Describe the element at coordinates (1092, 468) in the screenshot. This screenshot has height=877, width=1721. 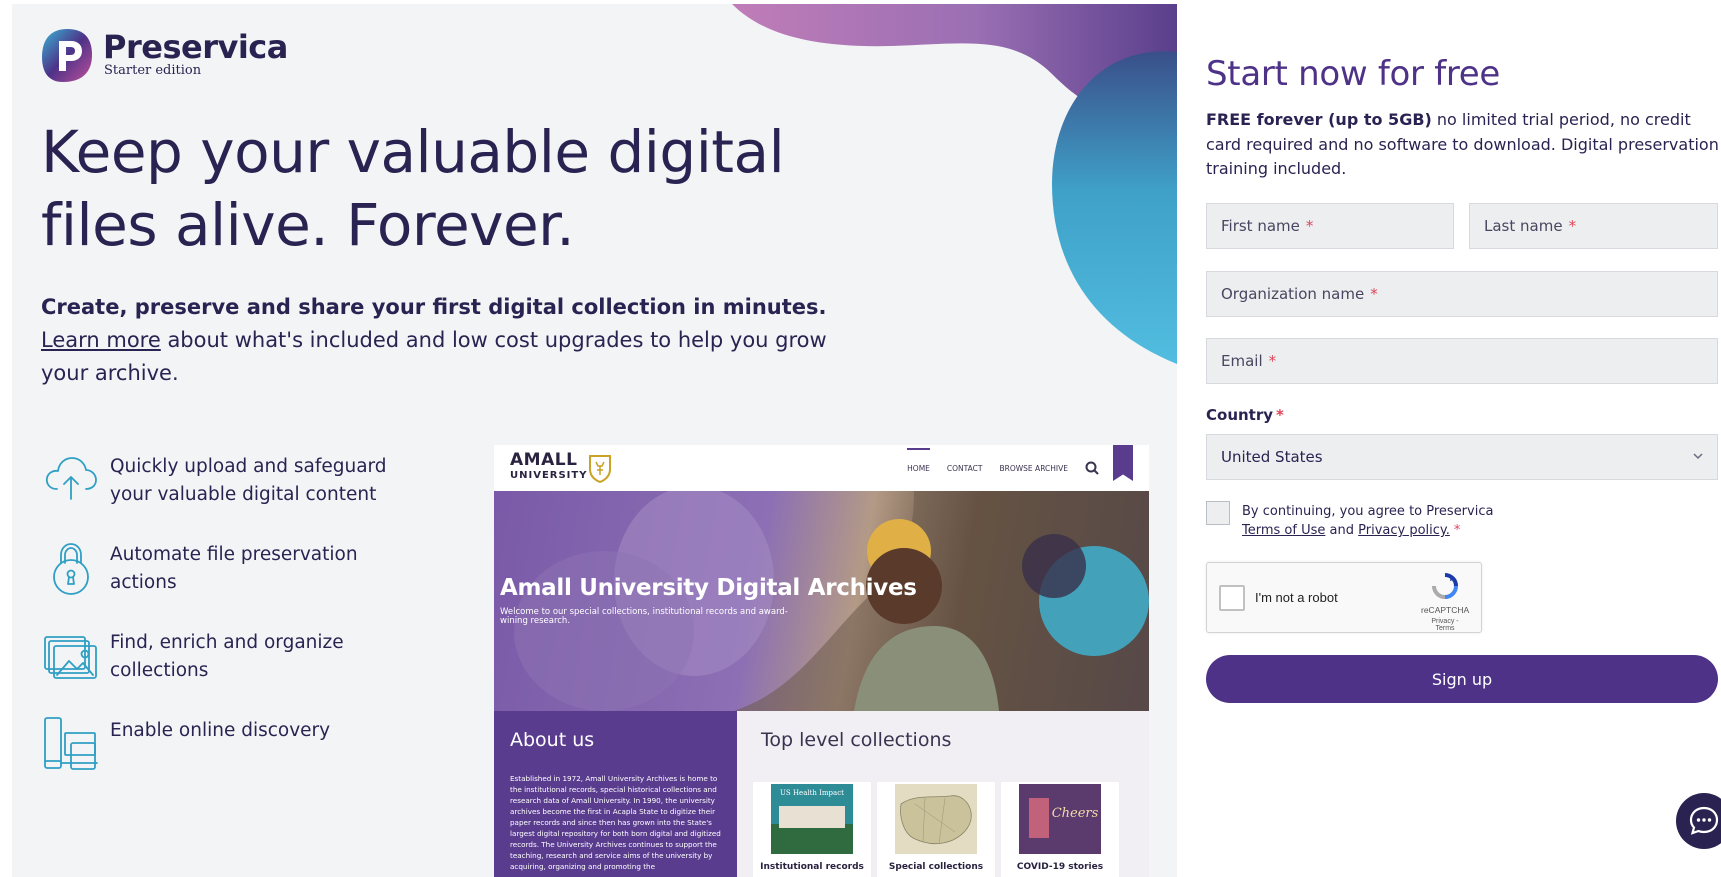
I see `preview-search-icon` at that location.